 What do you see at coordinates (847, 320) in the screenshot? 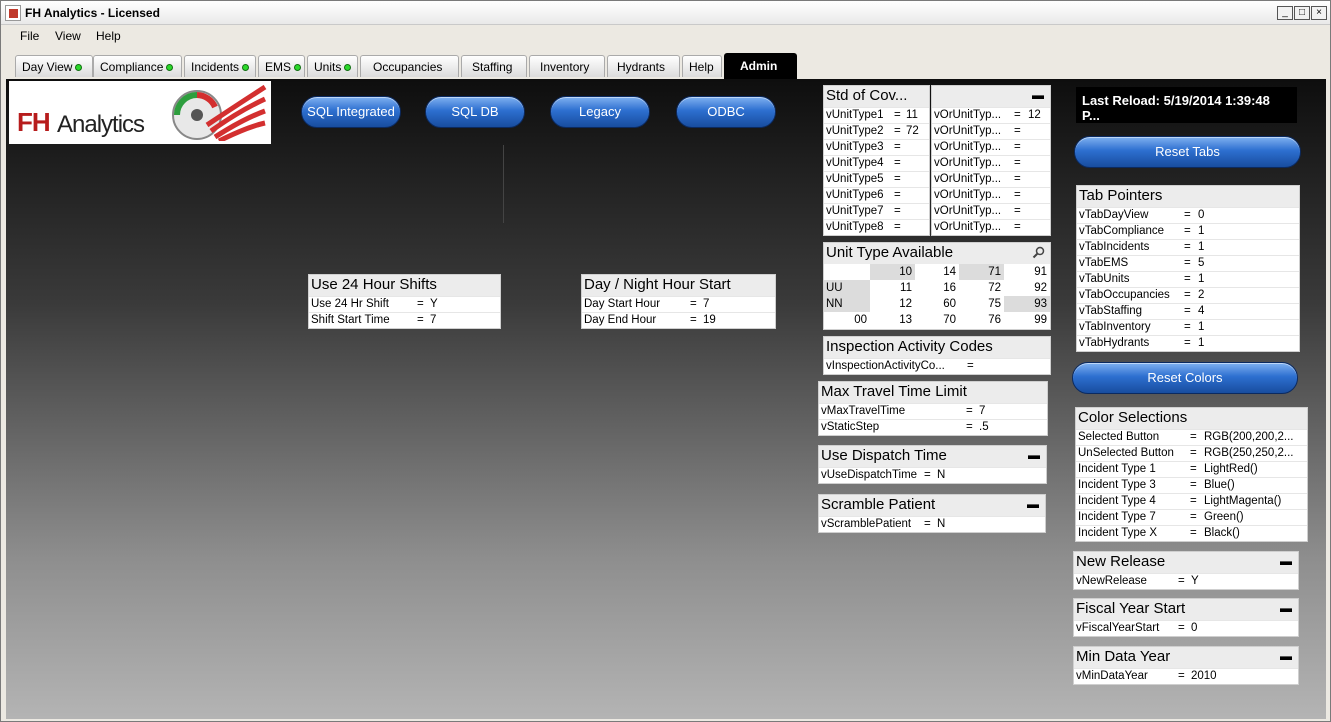
I see `grid-cell: 00` at bounding box center [847, 320].